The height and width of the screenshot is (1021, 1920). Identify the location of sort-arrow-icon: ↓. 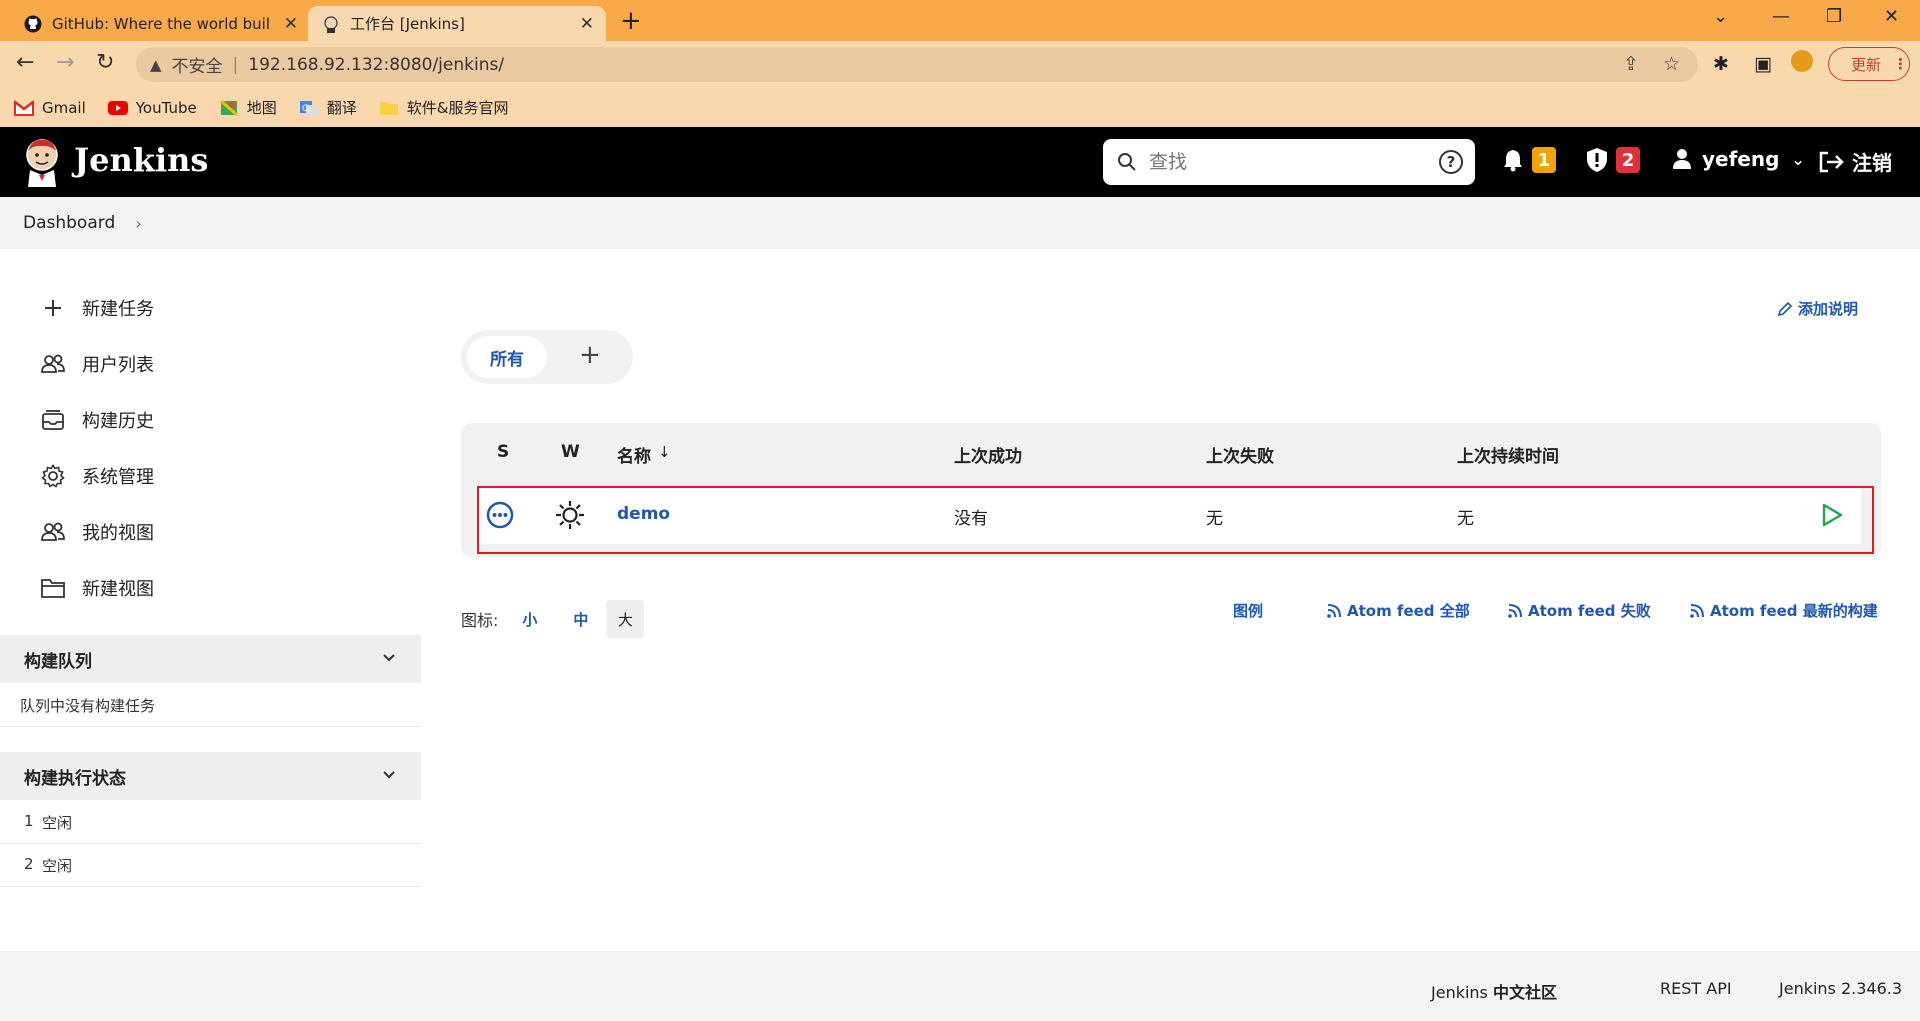
(664, 452).